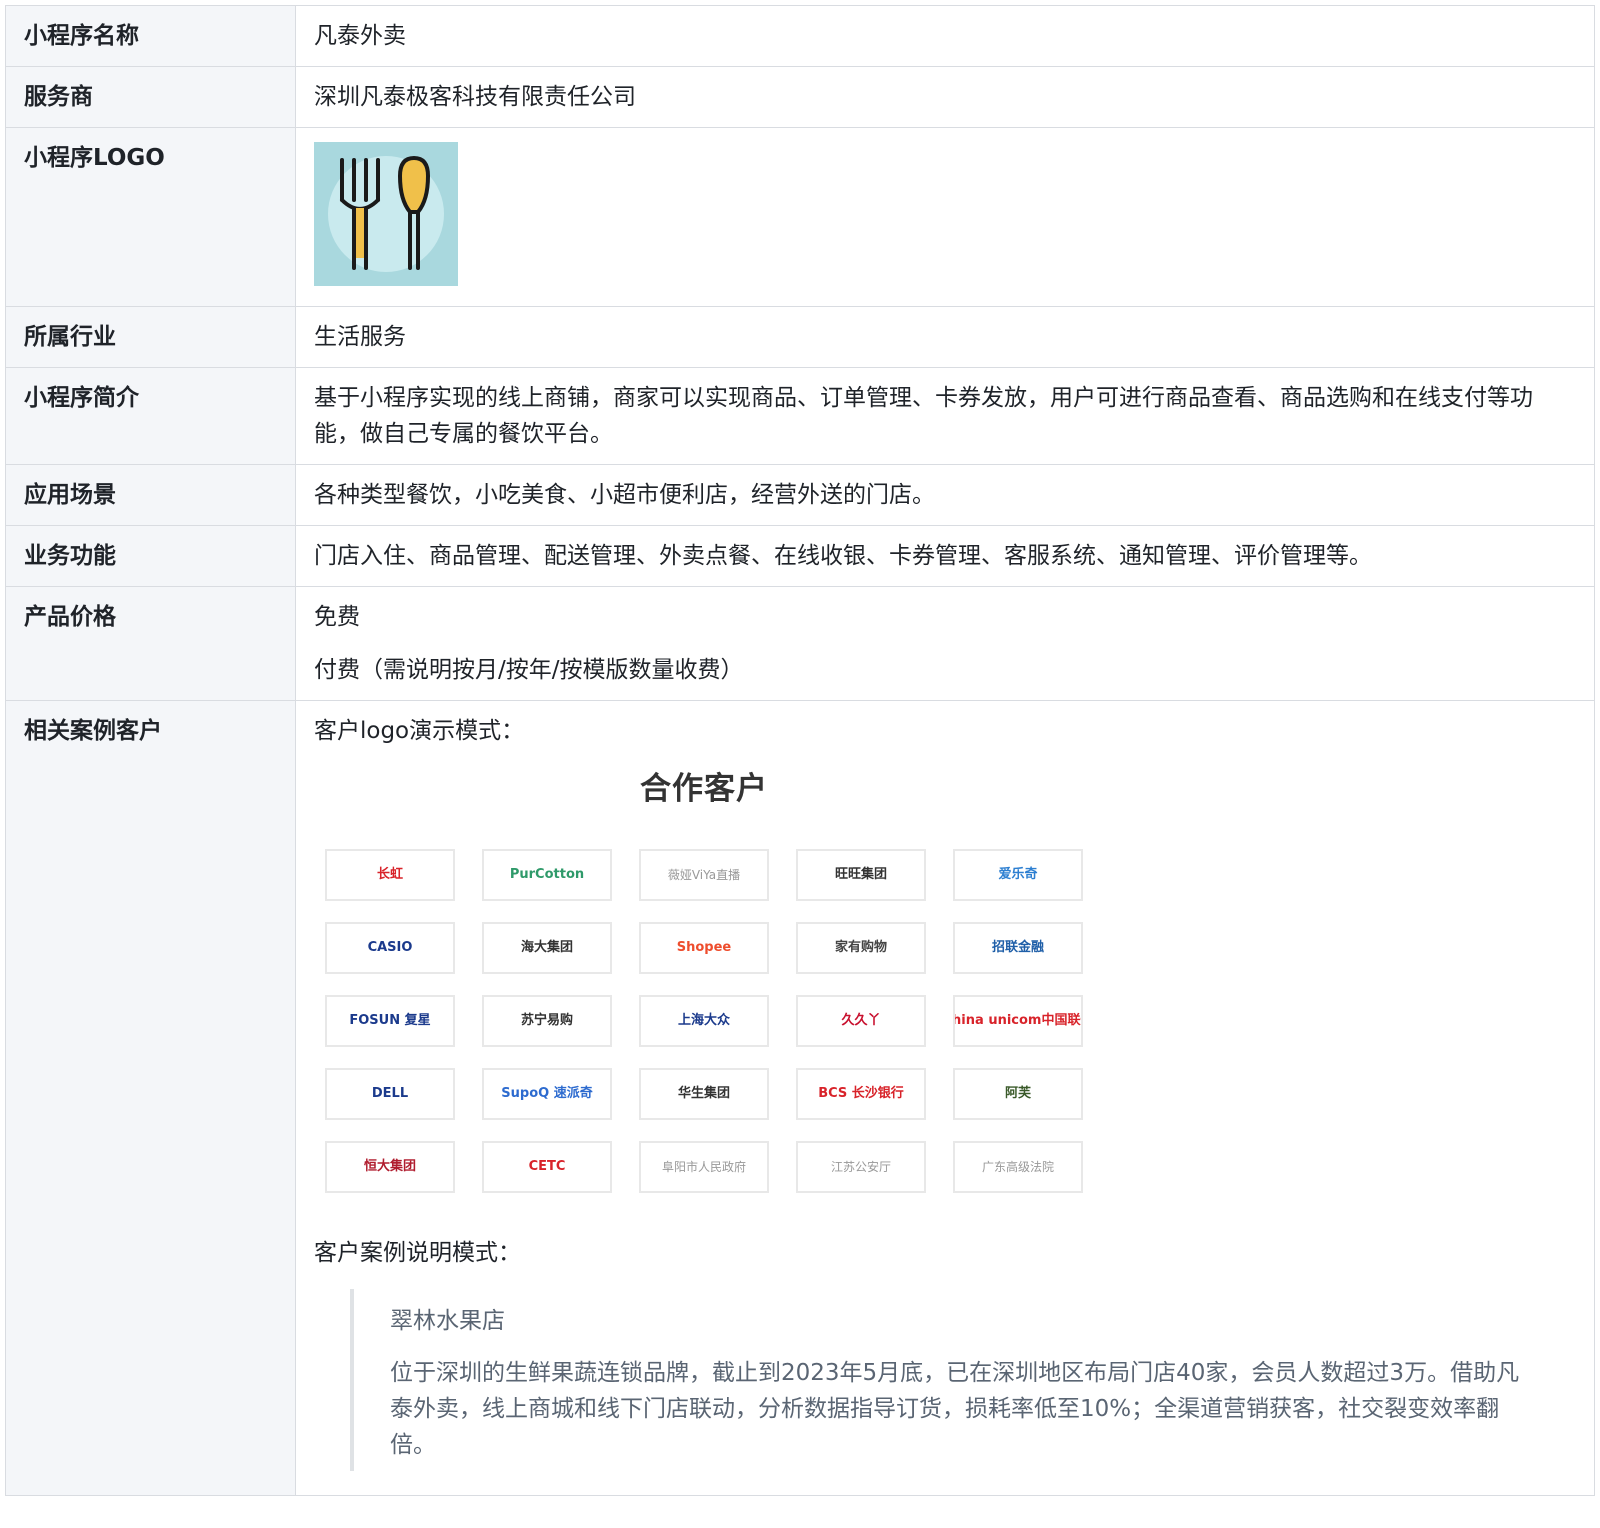 The image size is (1600, 1528). Describe the element at coordinates (390, 1167) in the screenshot. I see `client-logo-card: 恒大集团` at that location.